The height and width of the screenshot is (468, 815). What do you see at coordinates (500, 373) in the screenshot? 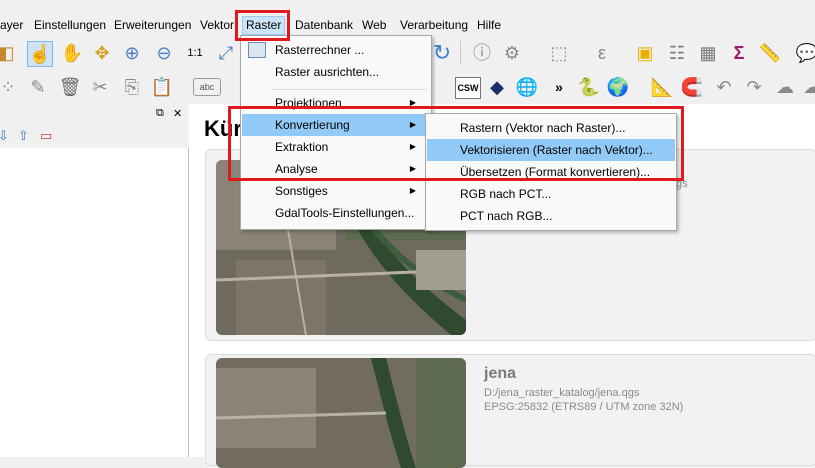
I see `project-2-name: jena` at bounding box center [500, 373].